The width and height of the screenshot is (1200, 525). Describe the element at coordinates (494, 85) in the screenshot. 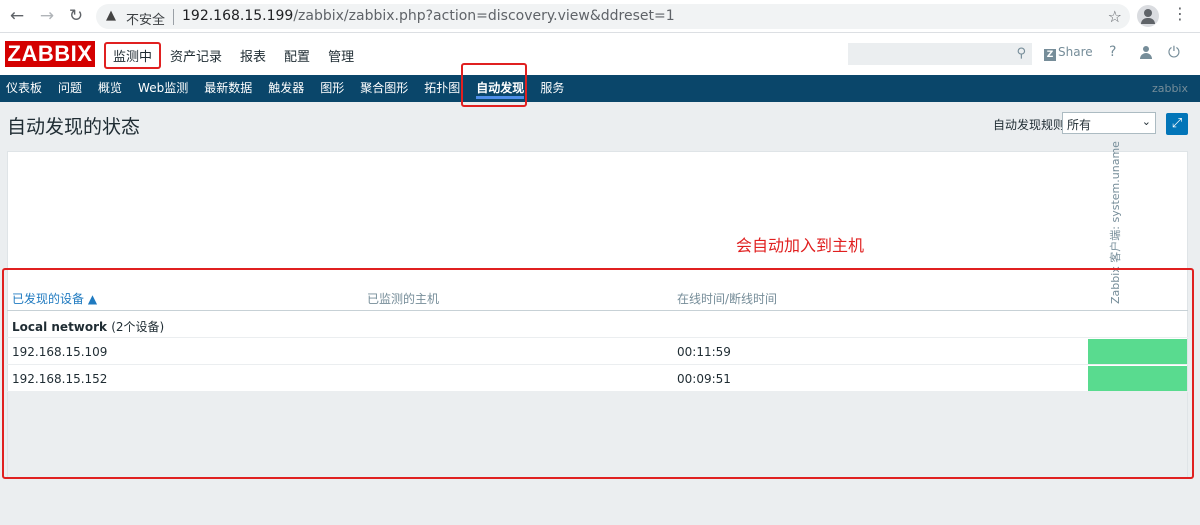

I see `highlight-frame-discovery` at that location.